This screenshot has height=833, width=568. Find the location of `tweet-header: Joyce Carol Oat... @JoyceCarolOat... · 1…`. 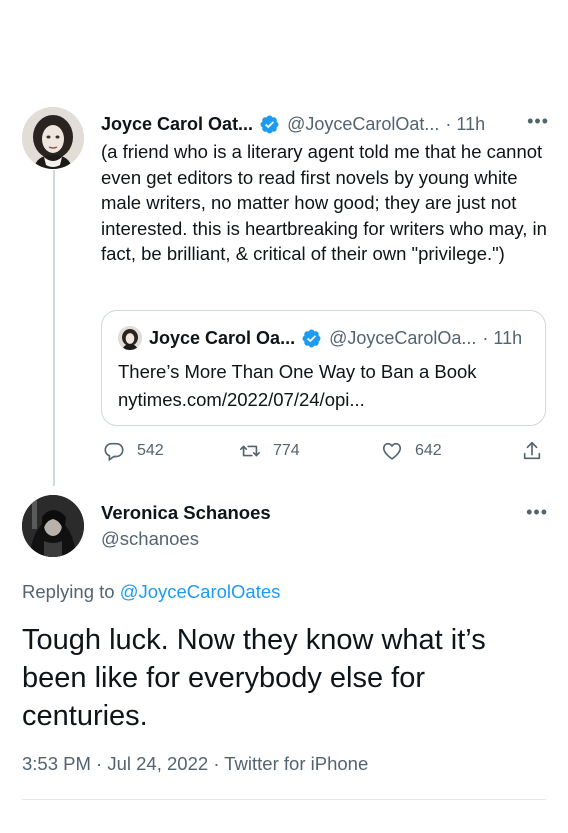

tweet-header: Joyce Carol Oat... @JoyceCarolOat... · 1… is located at coordinates (325, 124).